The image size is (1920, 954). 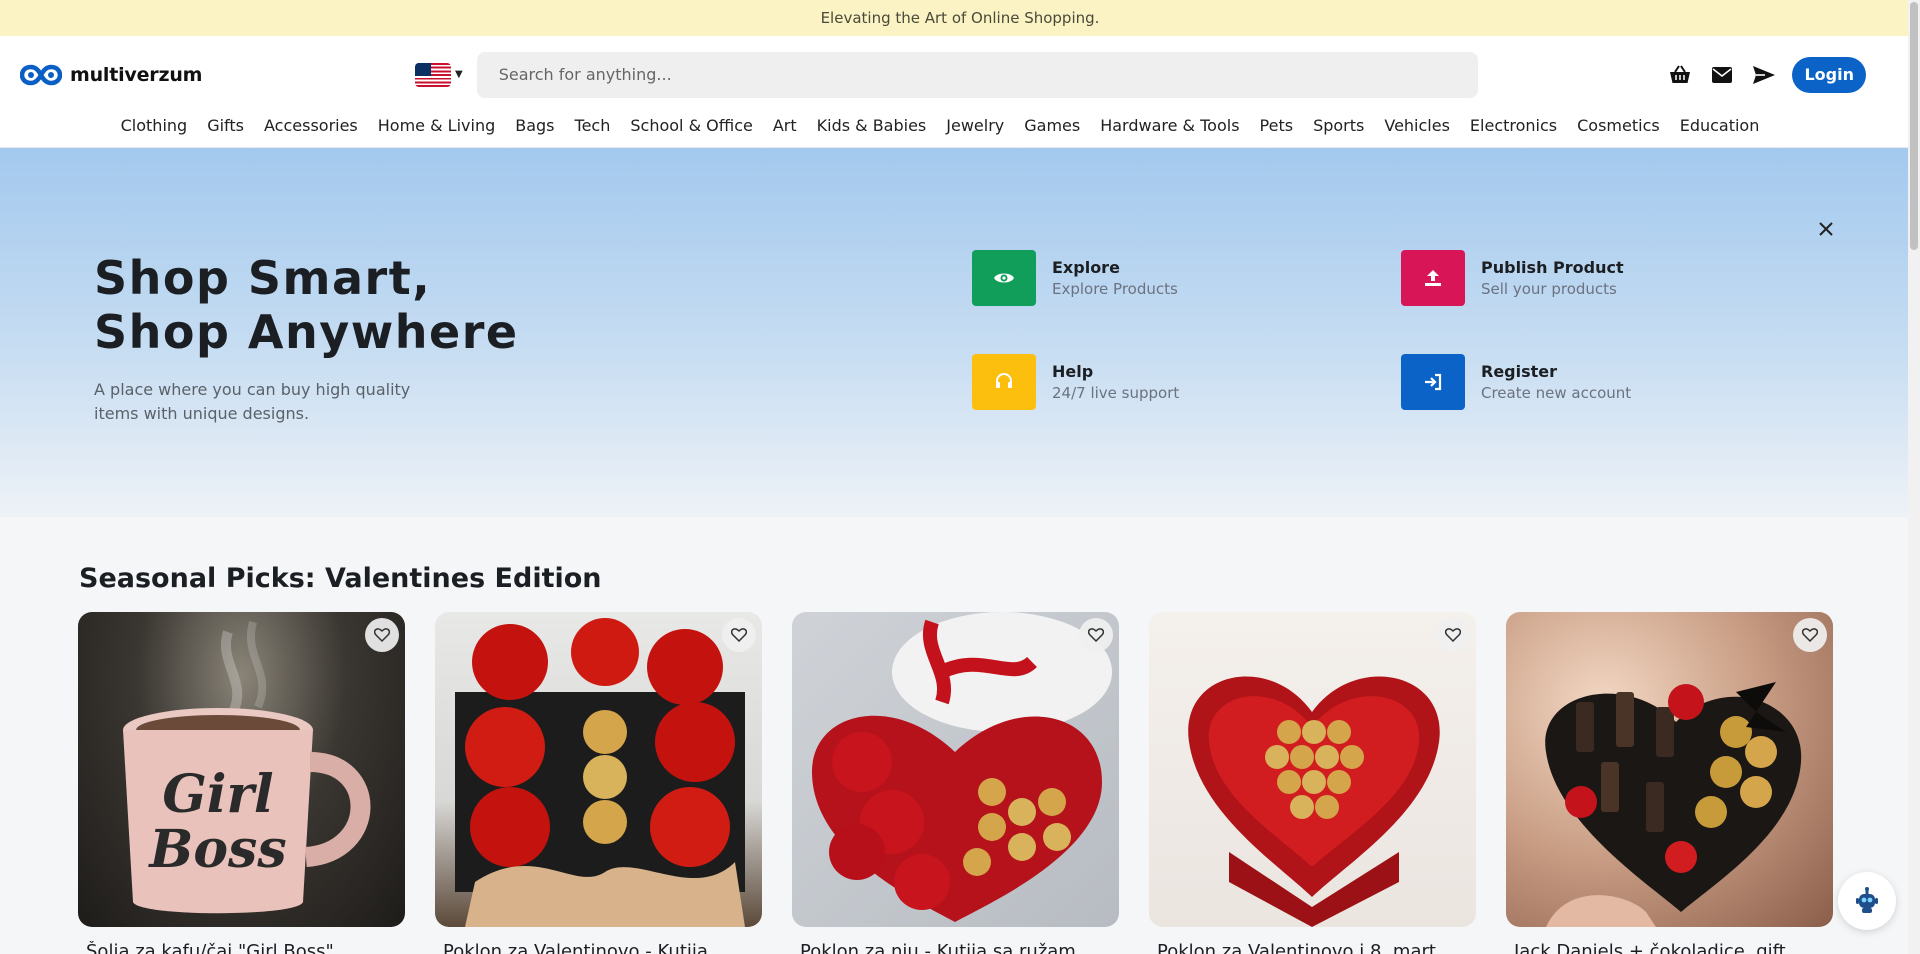 I want to click on product-card: Poklon za Valentinovo i 8. mart, so click(x=1312, y=783).